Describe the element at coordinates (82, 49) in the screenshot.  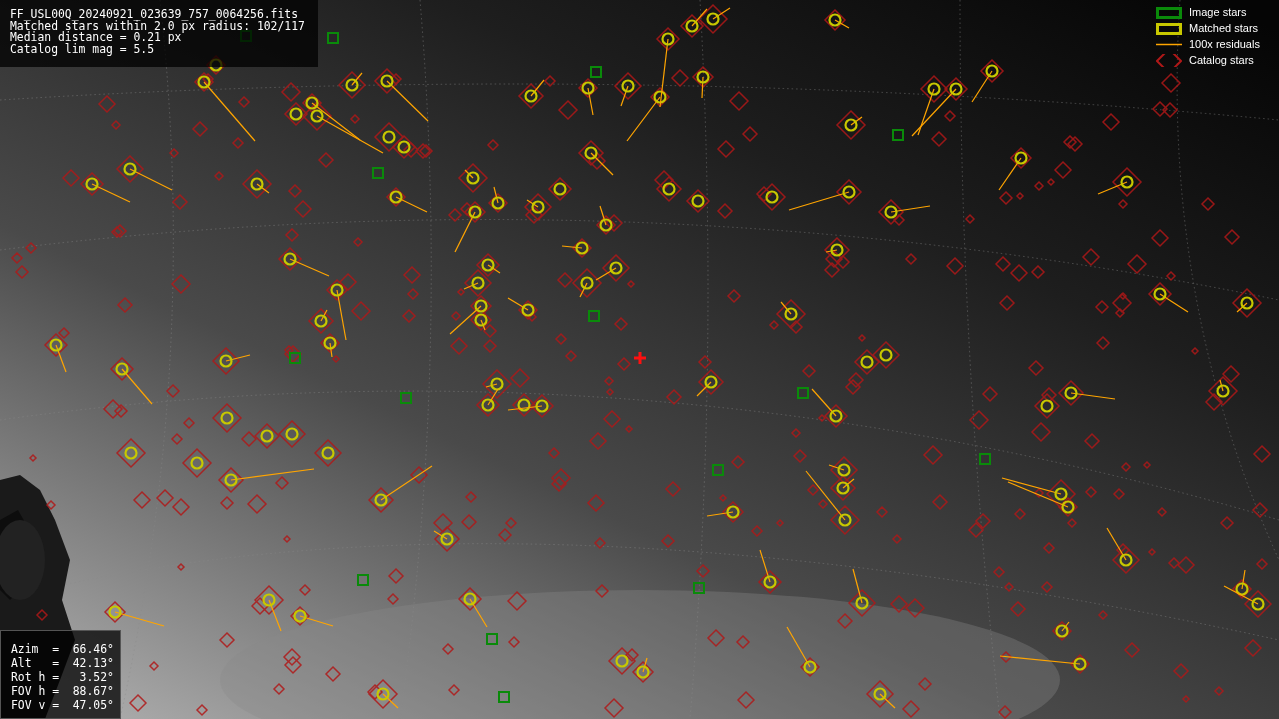
I see `info-text: Catalog lim mag = 5.5` at that location.